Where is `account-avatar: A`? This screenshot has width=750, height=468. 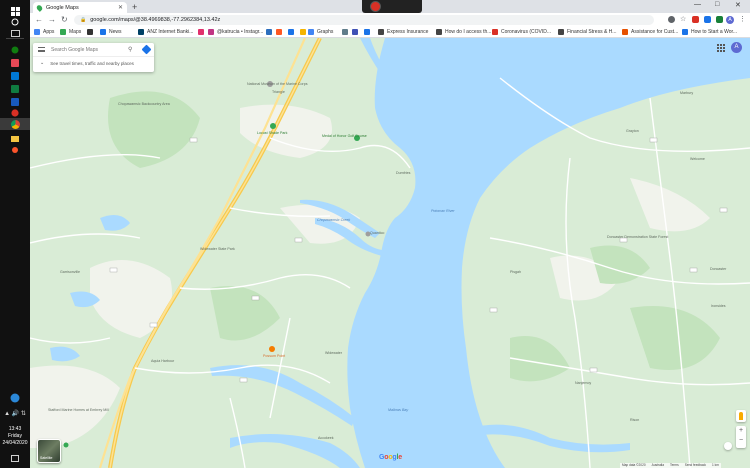
account-avatar: A is located at coordinates (736, 47).